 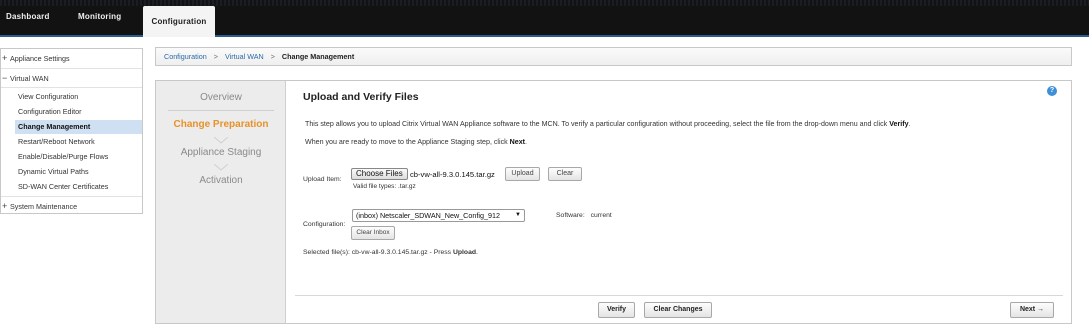 I want to click on breadcrumb-current: Change Management, so click(x=318, y=56).